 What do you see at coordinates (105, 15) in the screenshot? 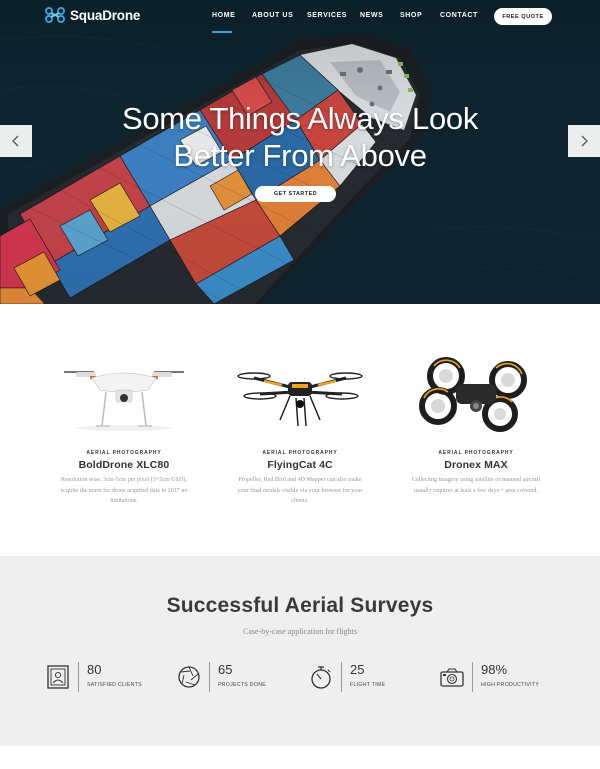
I see `brand-name: SquaDrone` at bounding box center [105, 15].